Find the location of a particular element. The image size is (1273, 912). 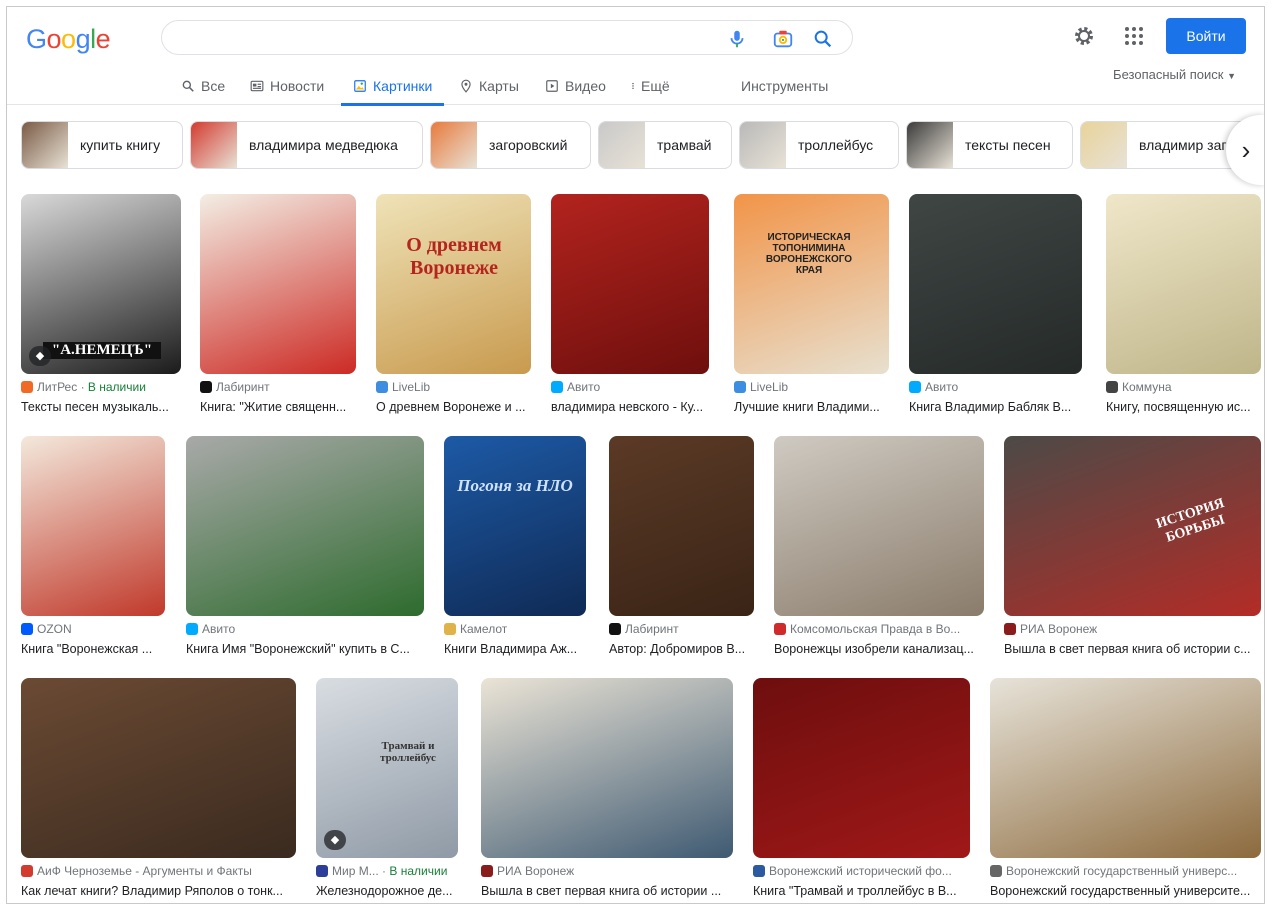

chip: тексты песен is located at coordinates (989, 145).